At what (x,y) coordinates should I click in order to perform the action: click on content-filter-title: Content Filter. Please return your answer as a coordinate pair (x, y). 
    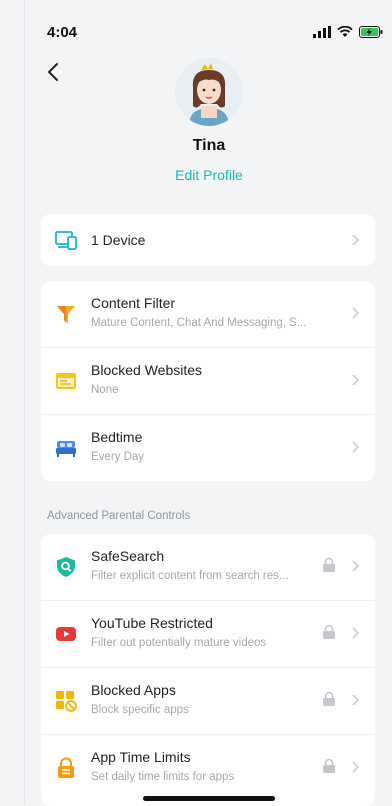
    Looking at the image, I should click on (133, 303).